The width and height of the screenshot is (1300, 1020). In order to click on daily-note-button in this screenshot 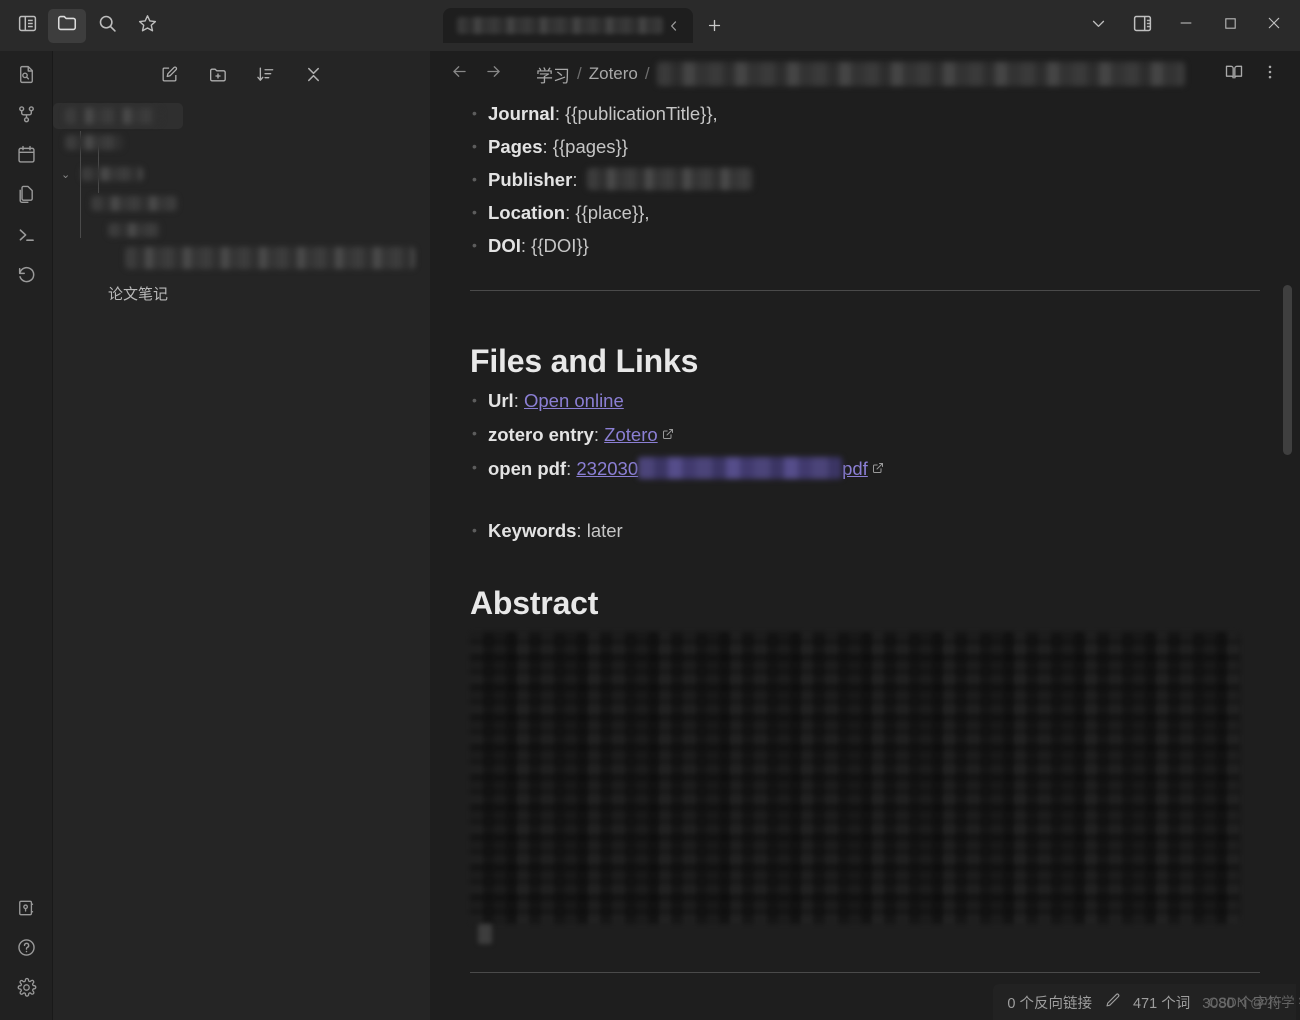, I will do `click(26, 157)`.